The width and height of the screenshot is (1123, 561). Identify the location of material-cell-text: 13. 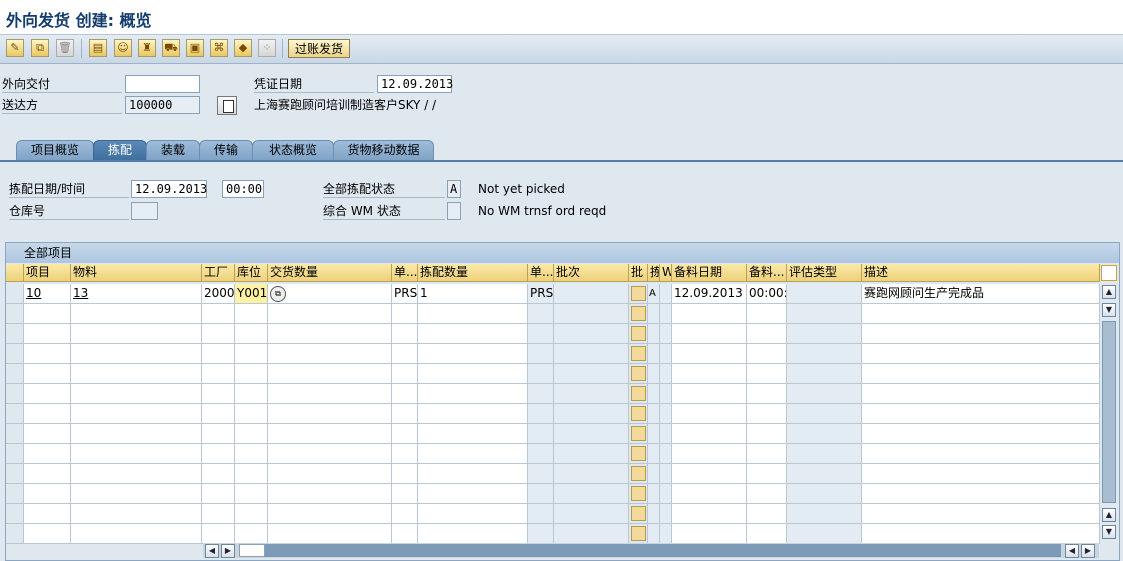
(80, 293).